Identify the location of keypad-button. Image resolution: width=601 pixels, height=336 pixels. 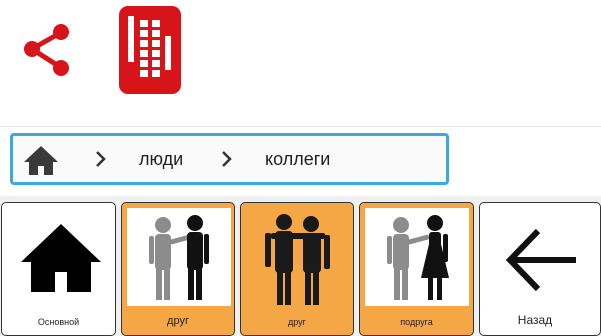
(150, 50).